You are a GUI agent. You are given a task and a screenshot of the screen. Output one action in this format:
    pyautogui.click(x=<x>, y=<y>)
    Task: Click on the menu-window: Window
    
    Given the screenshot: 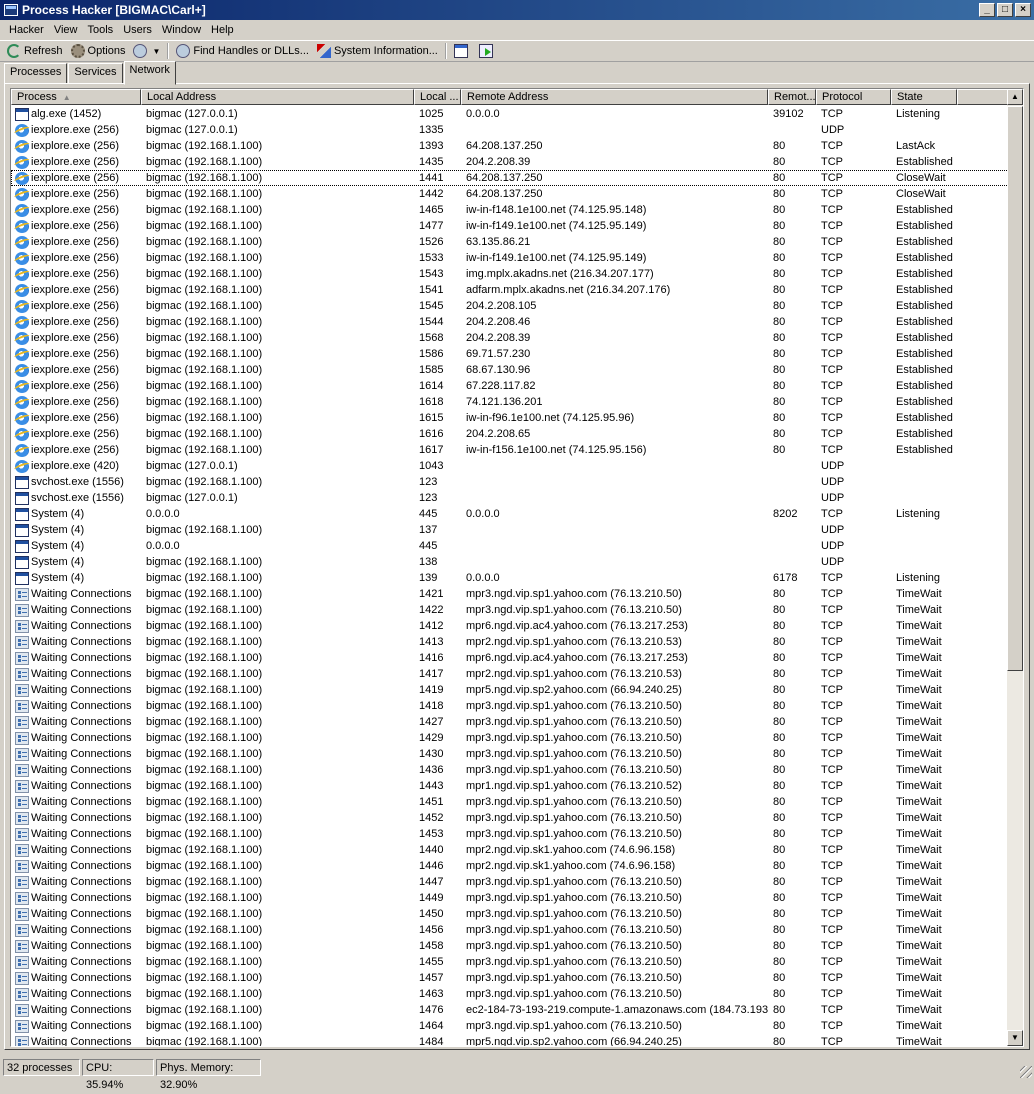 What is the action you would take?
    pyautogui.click(x=181, y=30)
    